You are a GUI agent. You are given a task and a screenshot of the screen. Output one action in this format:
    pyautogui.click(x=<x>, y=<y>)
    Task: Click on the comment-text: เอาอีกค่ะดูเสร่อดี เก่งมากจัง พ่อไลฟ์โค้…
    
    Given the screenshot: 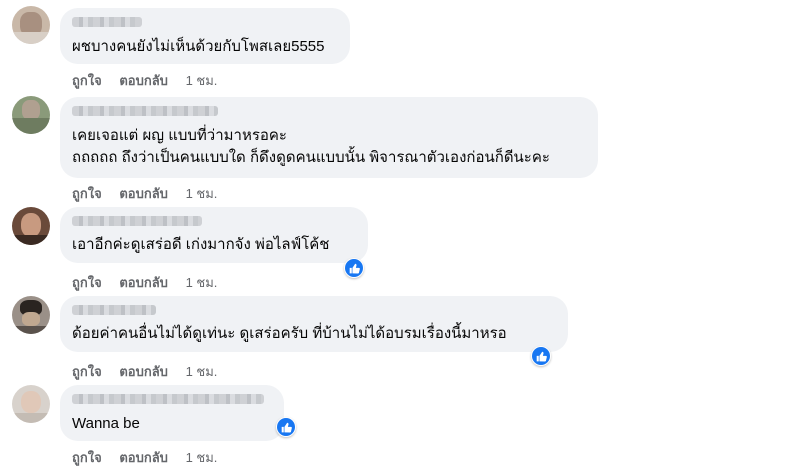 What is the action you would take?
    pyautogui.click(x=201, y=244)
    